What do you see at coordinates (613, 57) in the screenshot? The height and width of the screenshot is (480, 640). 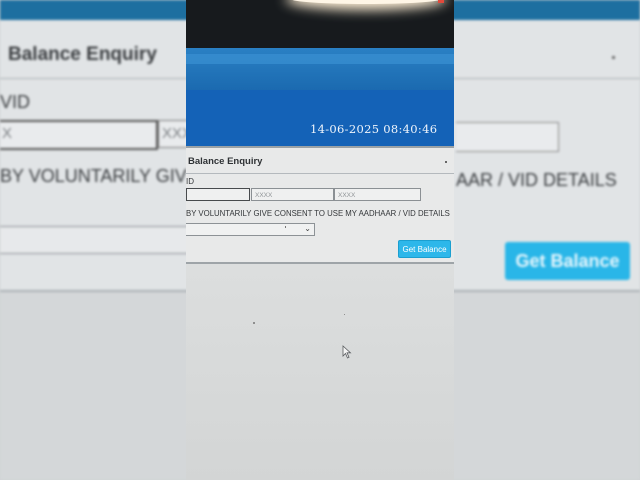 I see `bg-panel-dot` at bounding box center [613, 57].